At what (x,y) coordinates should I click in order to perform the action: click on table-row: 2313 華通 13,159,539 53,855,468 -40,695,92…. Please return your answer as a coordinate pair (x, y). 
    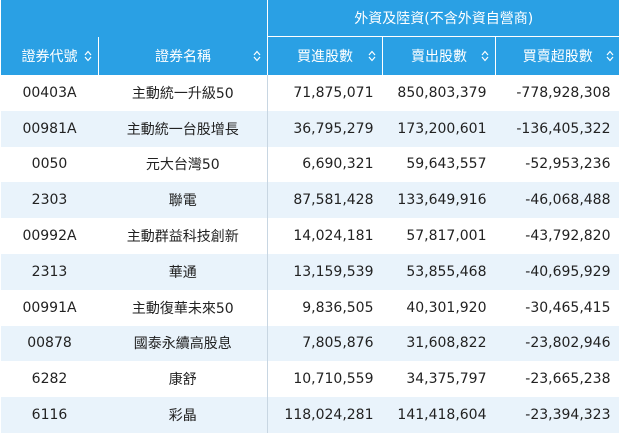
    Looking at the image, I should click on (309, 271).